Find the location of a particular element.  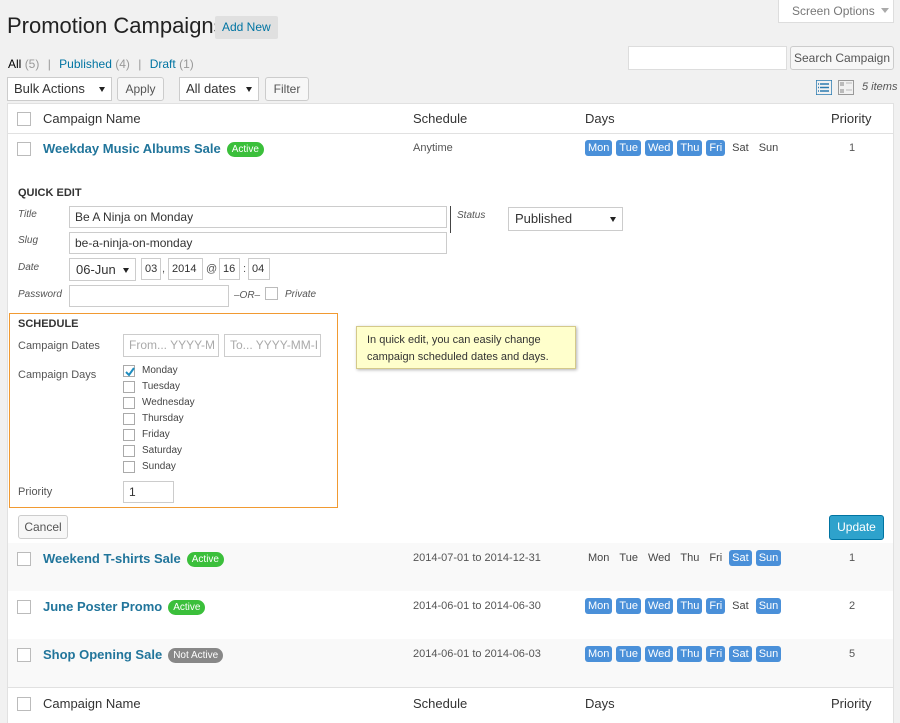

status-badge: Not Active is located at coordinates (196, 655).